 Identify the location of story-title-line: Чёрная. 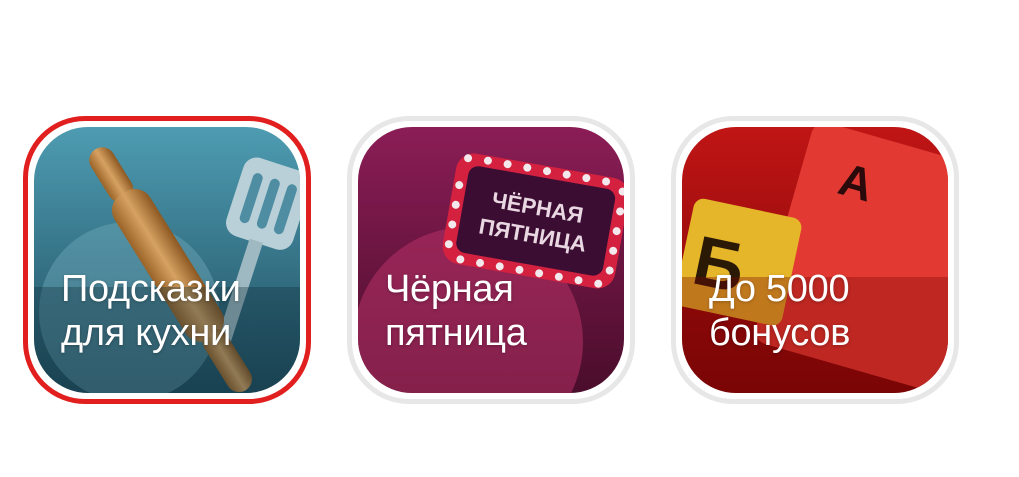
(449, 289).